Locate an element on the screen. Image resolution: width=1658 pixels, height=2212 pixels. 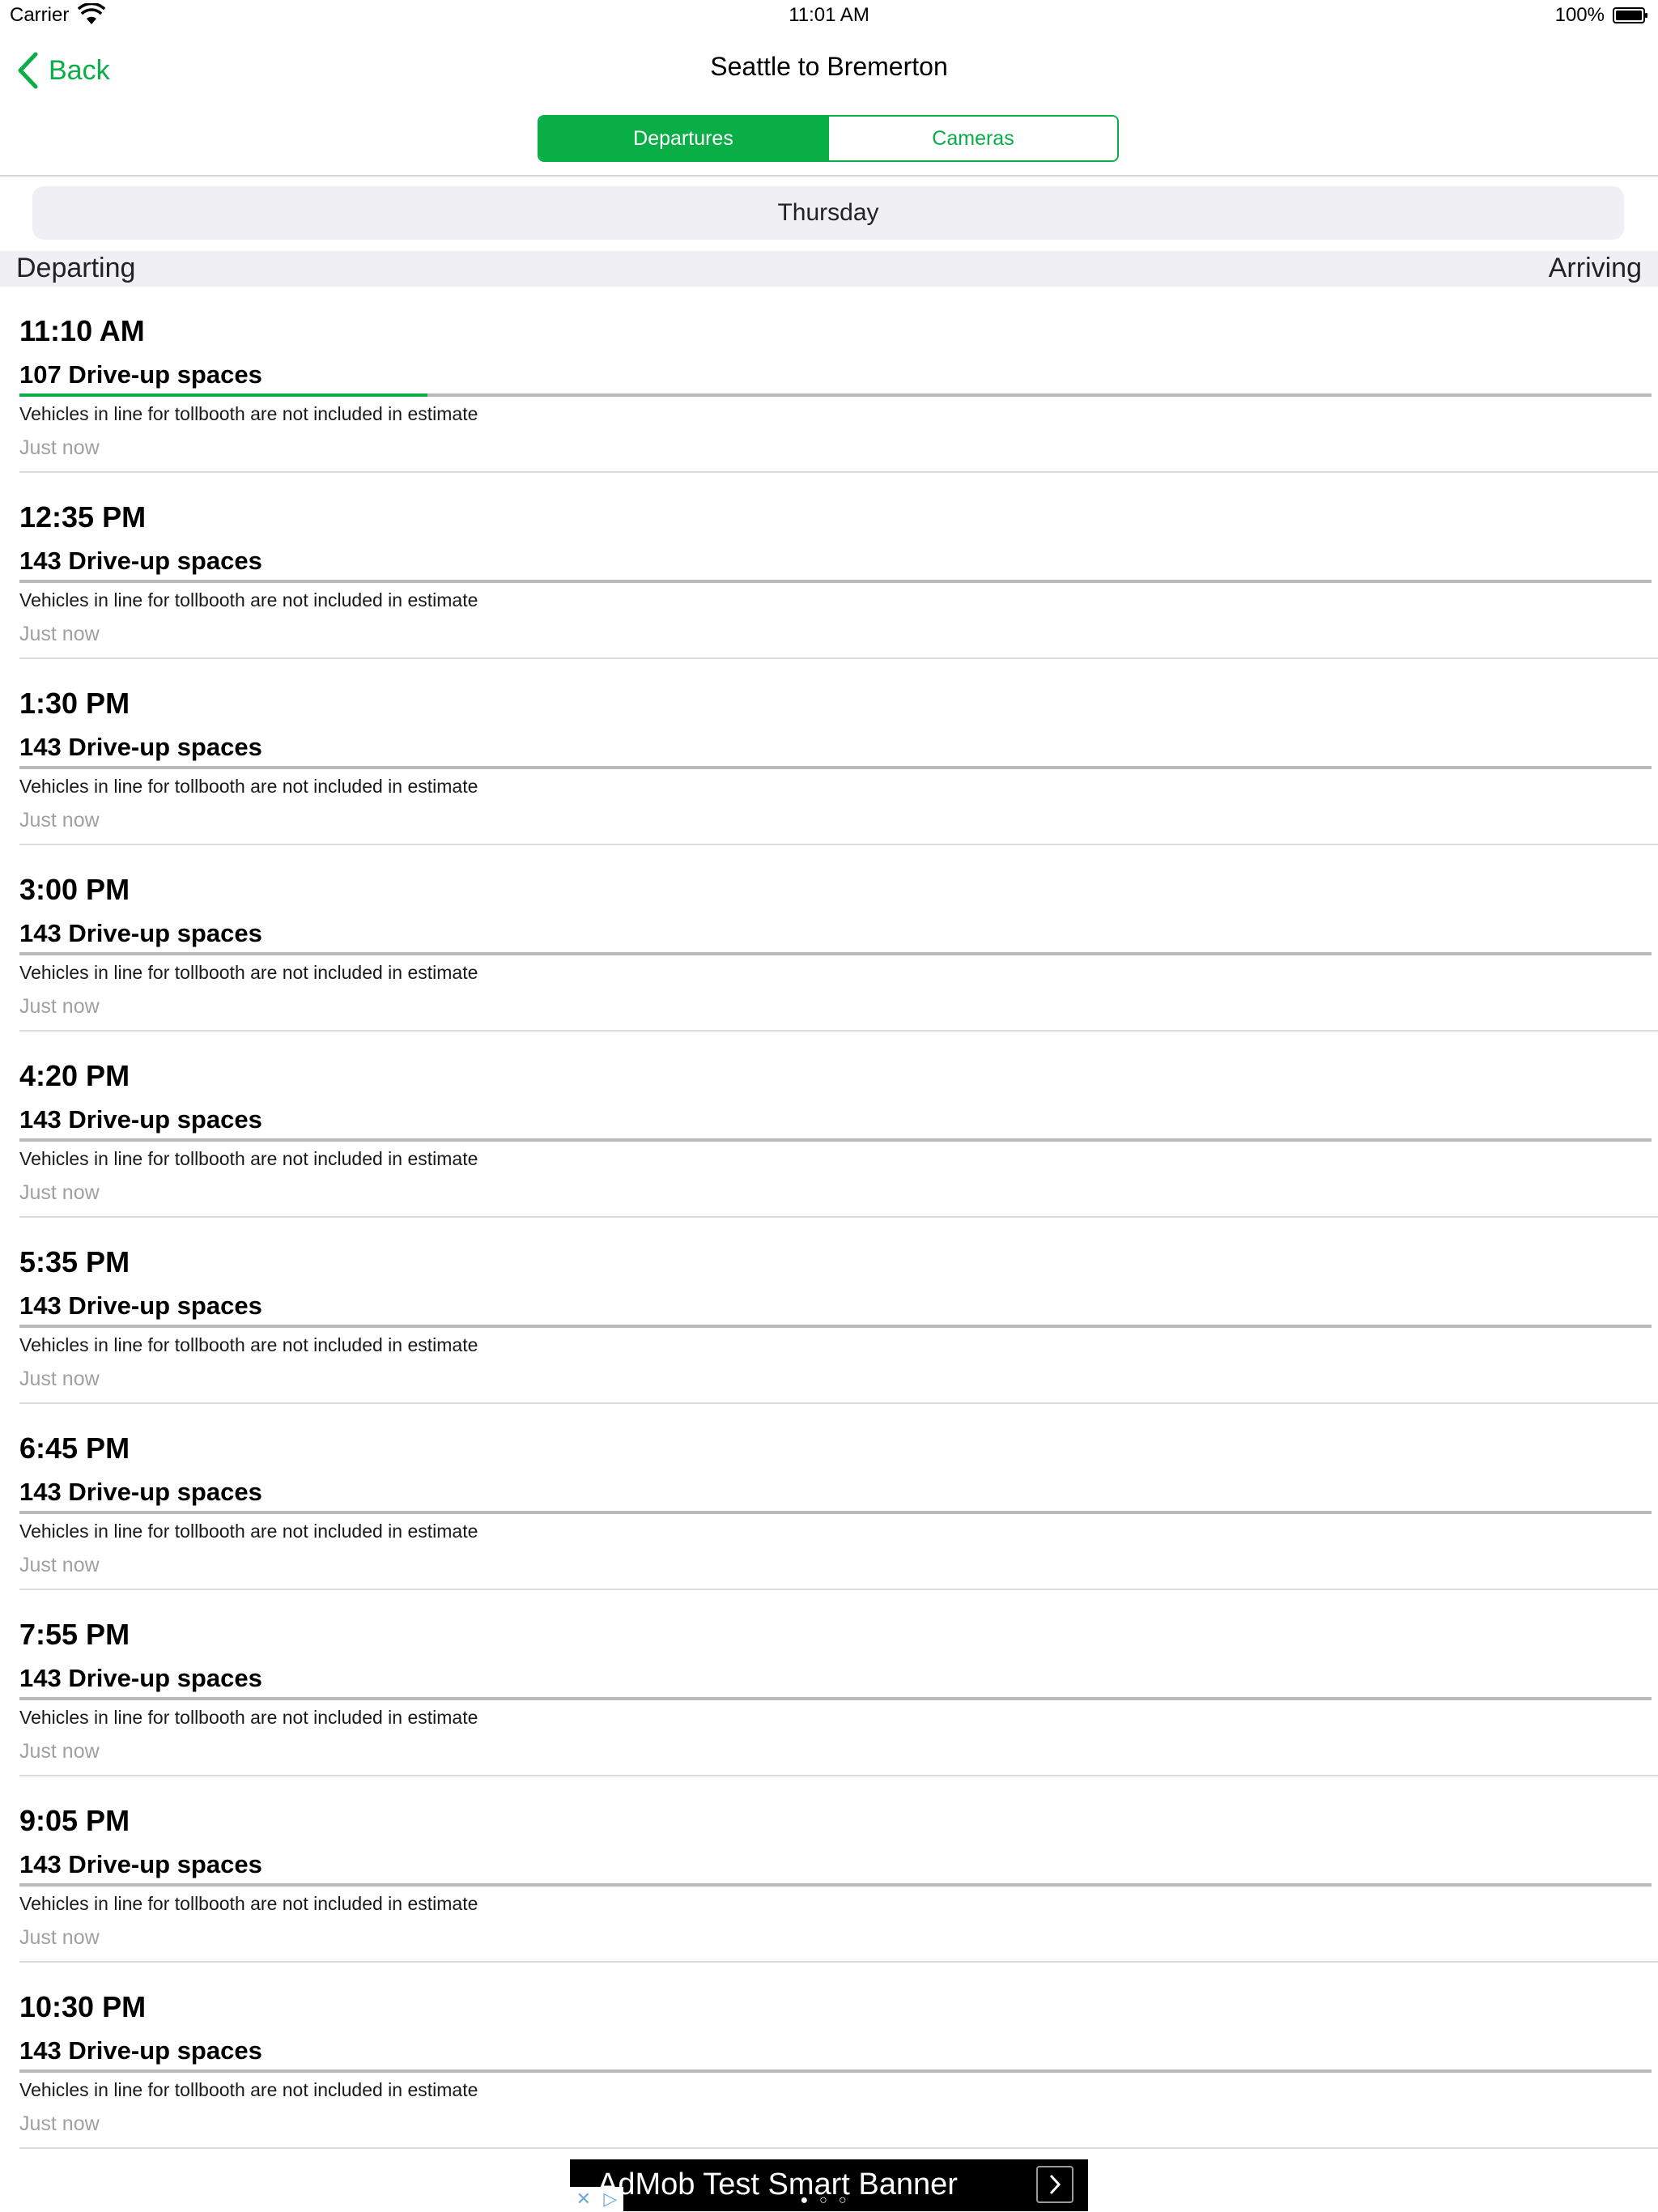
battery-percent: 100% is located at coordinates (1579, 15).